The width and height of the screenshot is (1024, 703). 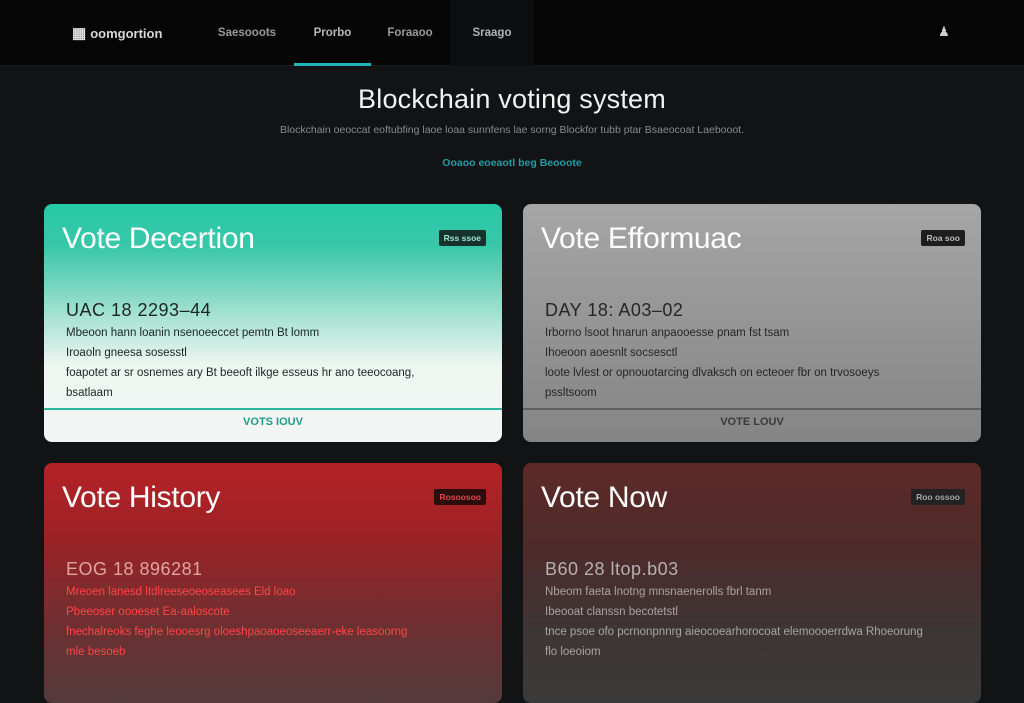 What do you see at coordinates (462, 238) in the screenshot?
I see `card-badge: Rss ssoe` at bounding box center [462, 238].